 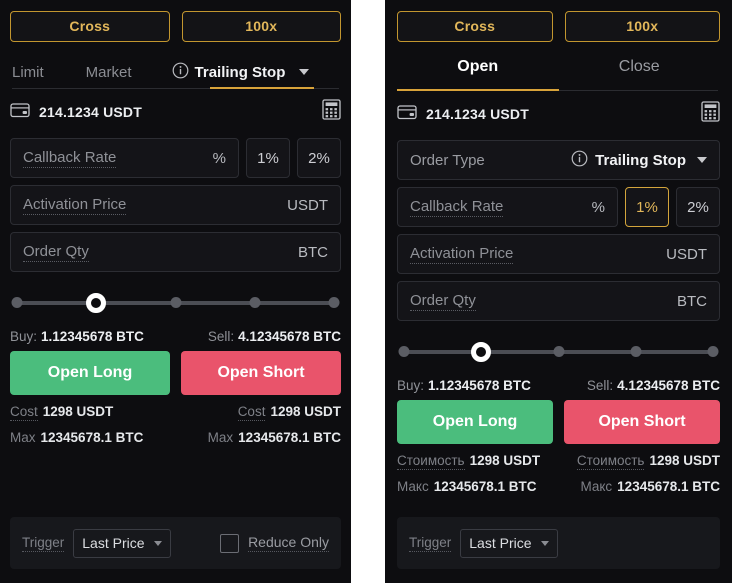 I want to click on order-qty-unit: BTC, so click(x=313, y=252).